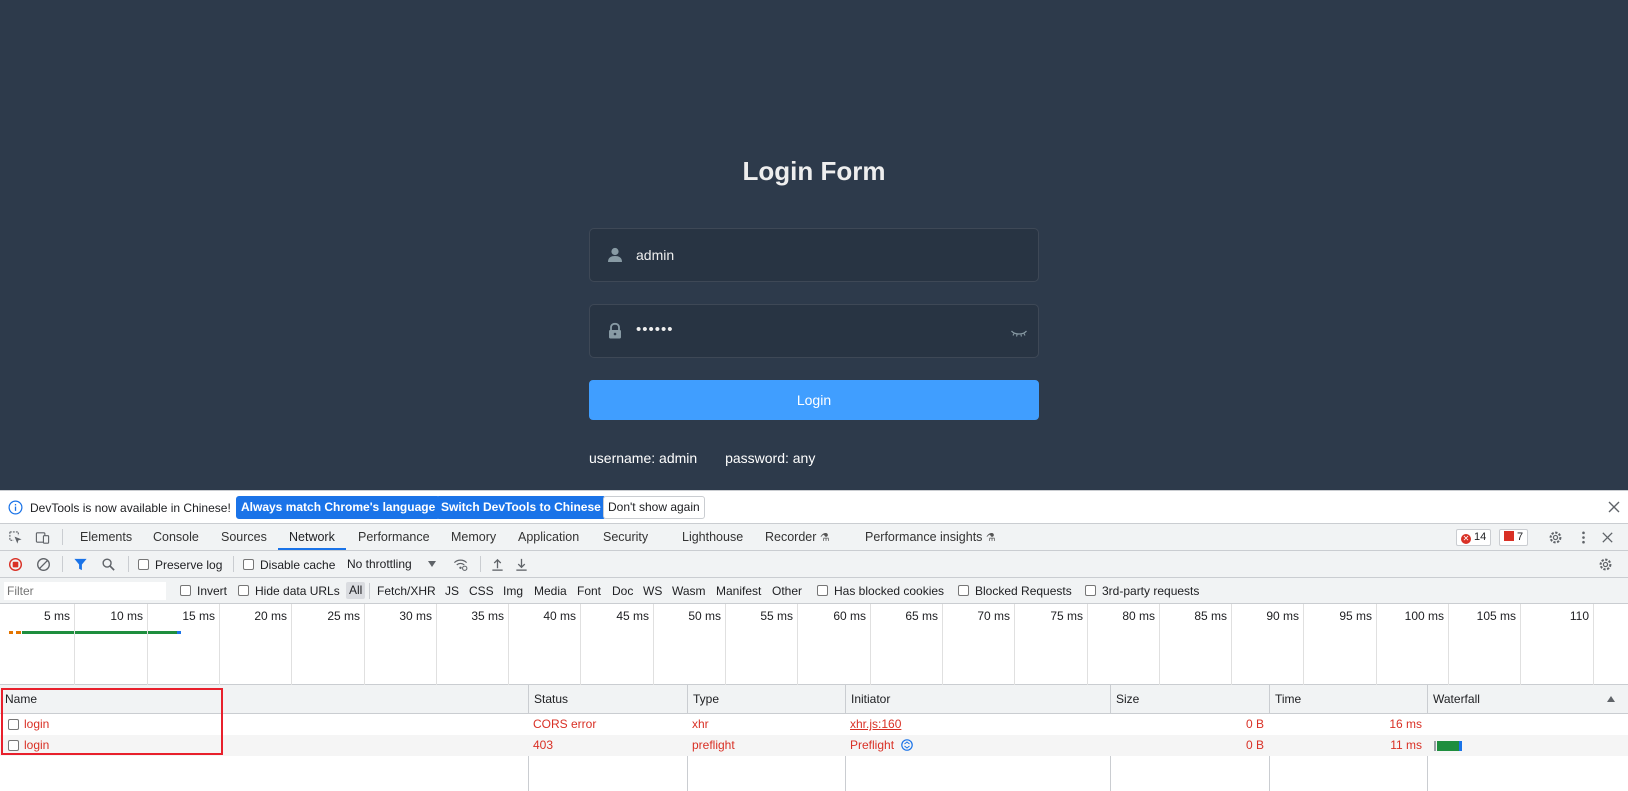  Describe the element at coordinates (548, 537) in the screenshot. I see `tab-application: Application` at that location.